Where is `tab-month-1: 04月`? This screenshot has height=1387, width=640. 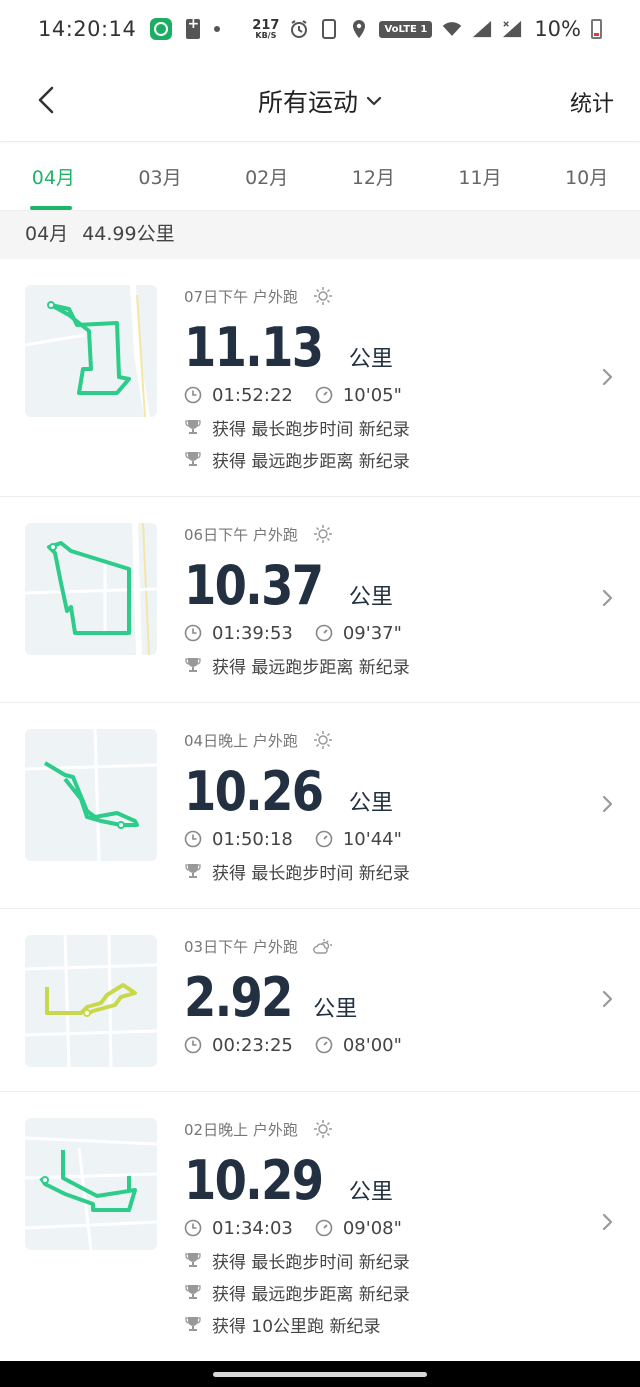
tab-month-1: 04月 is located at coordinates (53, 176).